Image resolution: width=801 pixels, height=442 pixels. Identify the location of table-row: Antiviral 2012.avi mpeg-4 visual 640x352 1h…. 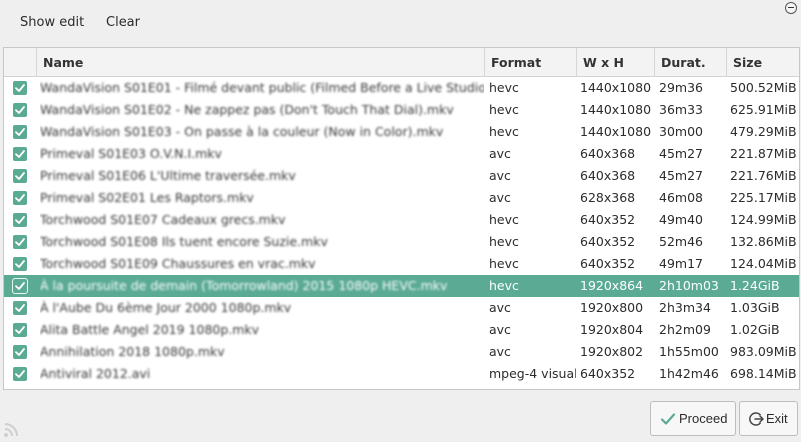
(401, 374).